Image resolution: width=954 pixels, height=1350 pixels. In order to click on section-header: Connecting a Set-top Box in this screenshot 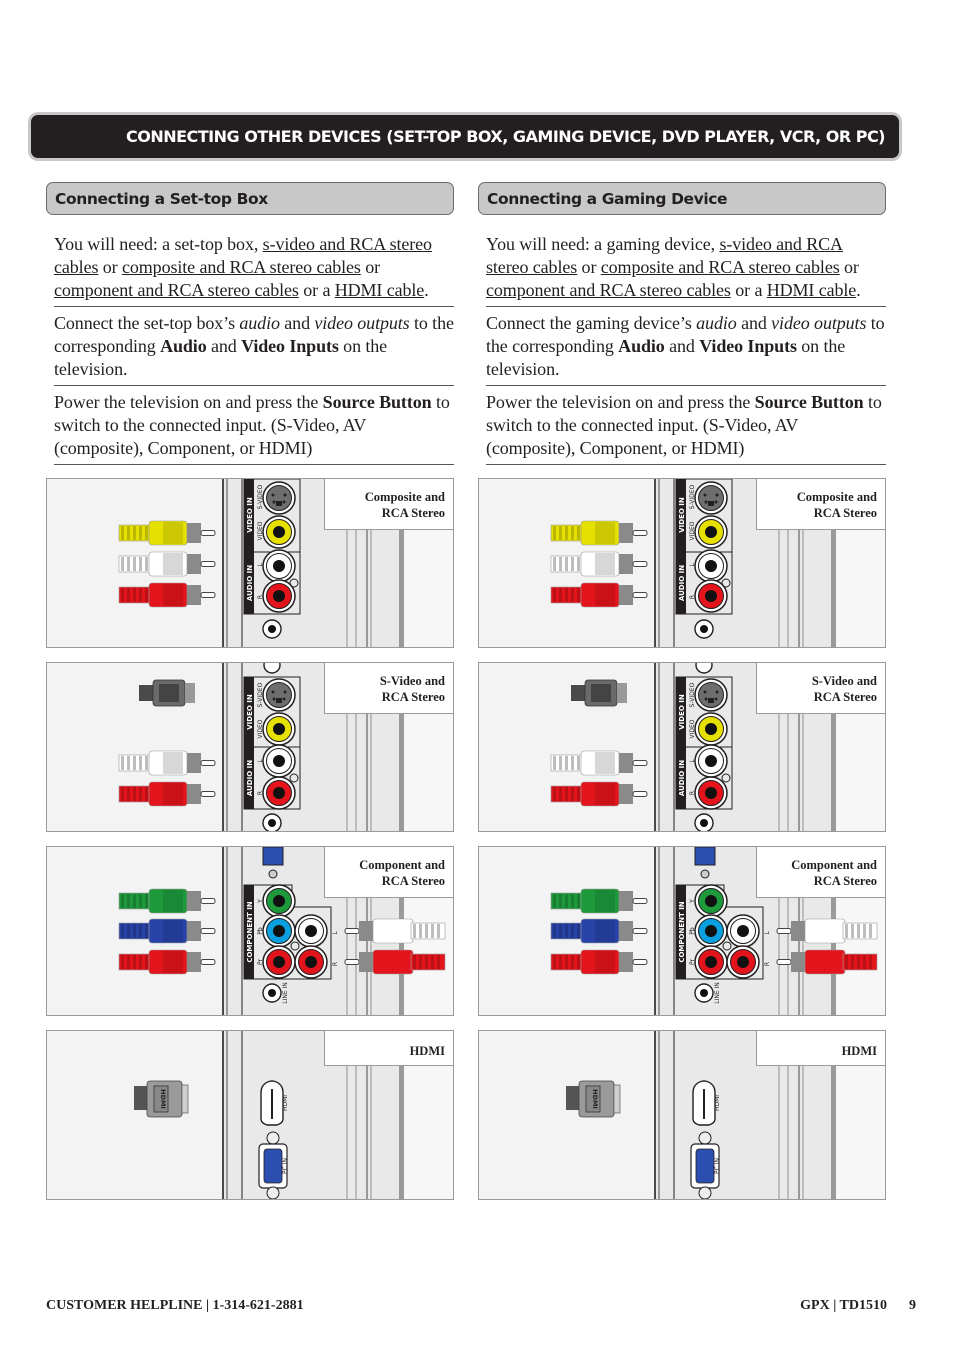, I will do `click(250, 198)`.